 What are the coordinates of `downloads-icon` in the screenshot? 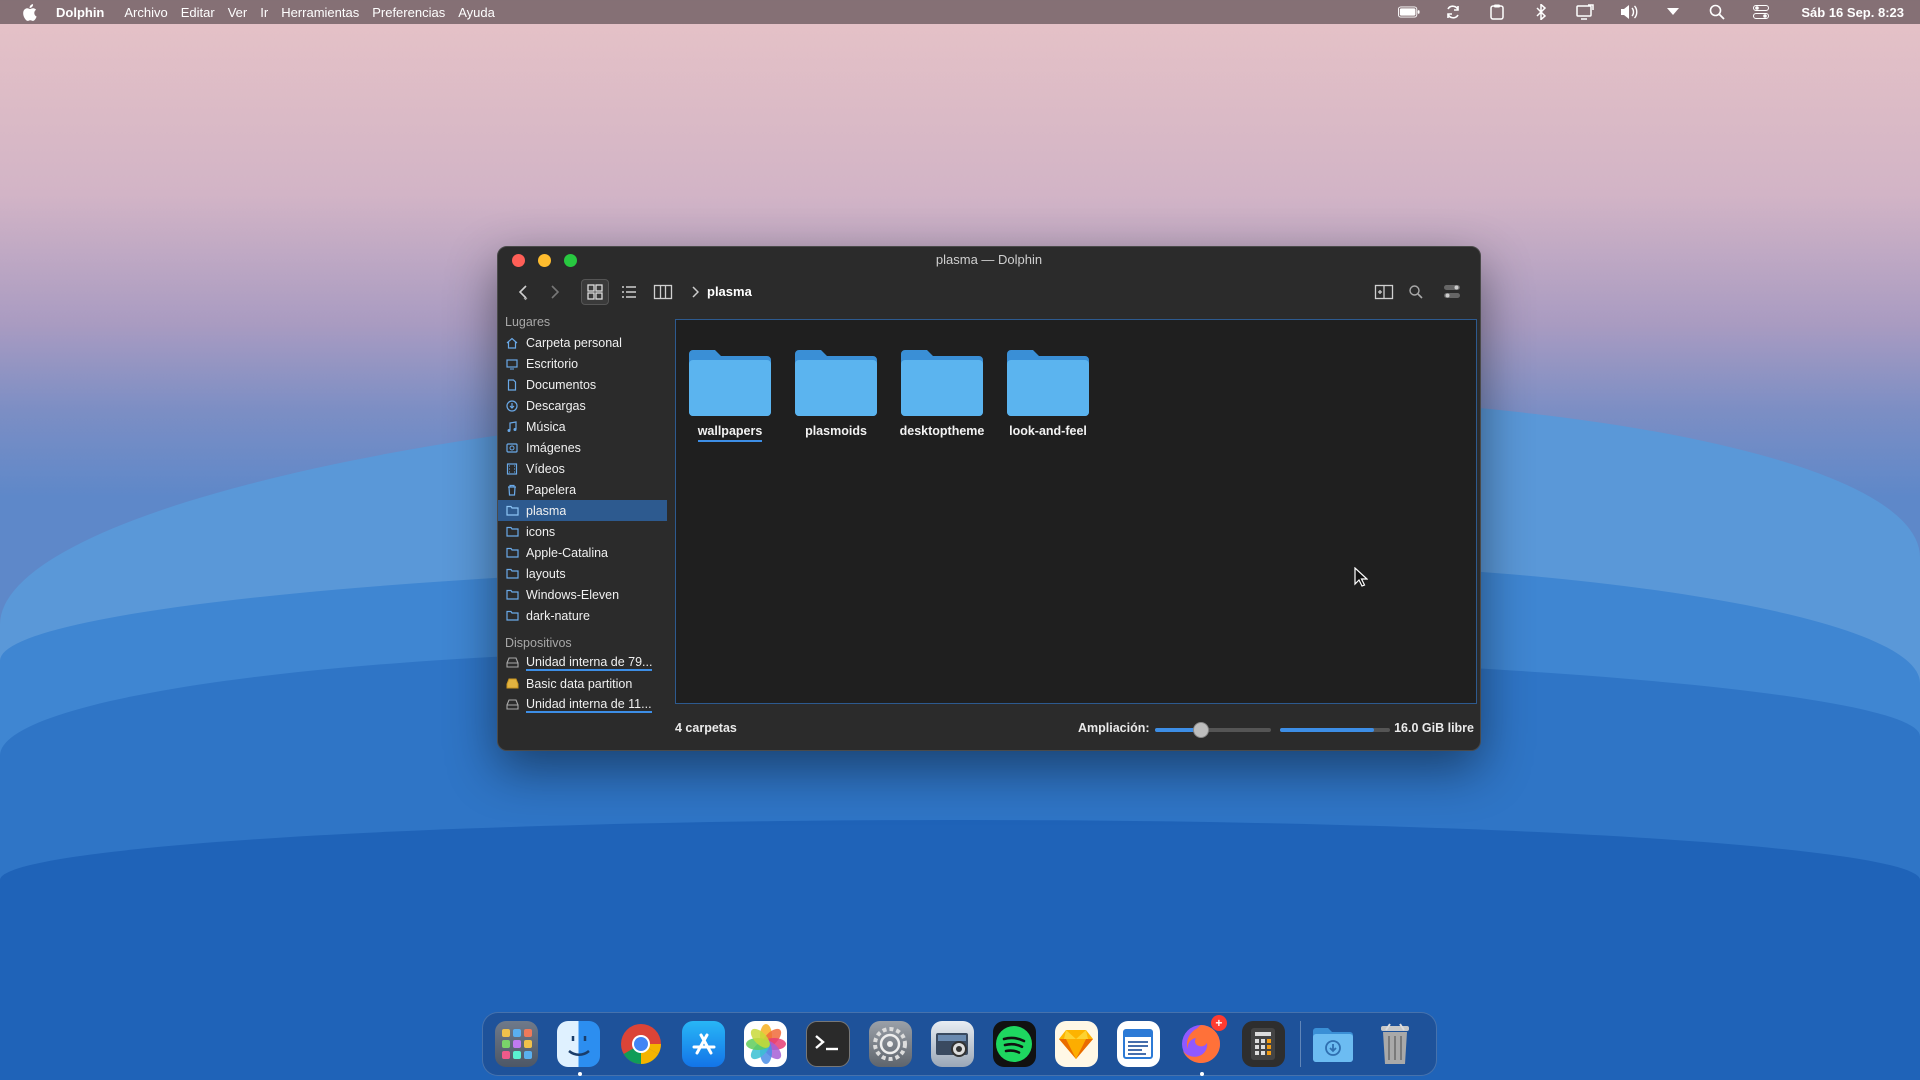 It's located at (512, 406).